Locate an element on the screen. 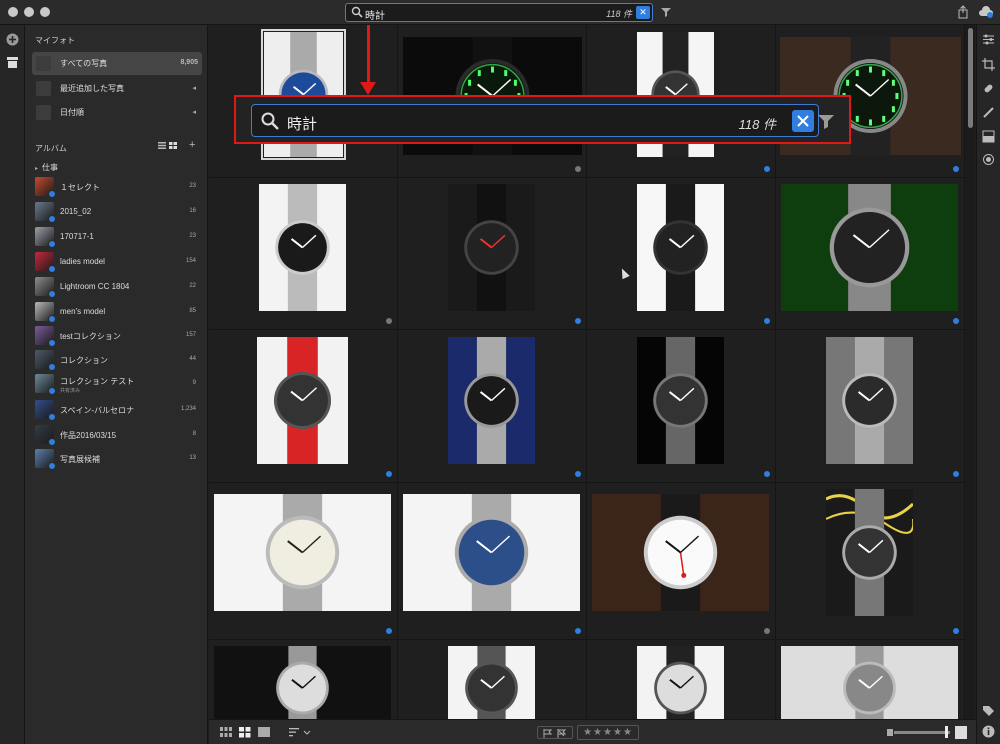 The width and height of the screenshot is (1000, 744). album-item: スペイン-バルセロナ 1,234 is located at coordinates (117, 410).